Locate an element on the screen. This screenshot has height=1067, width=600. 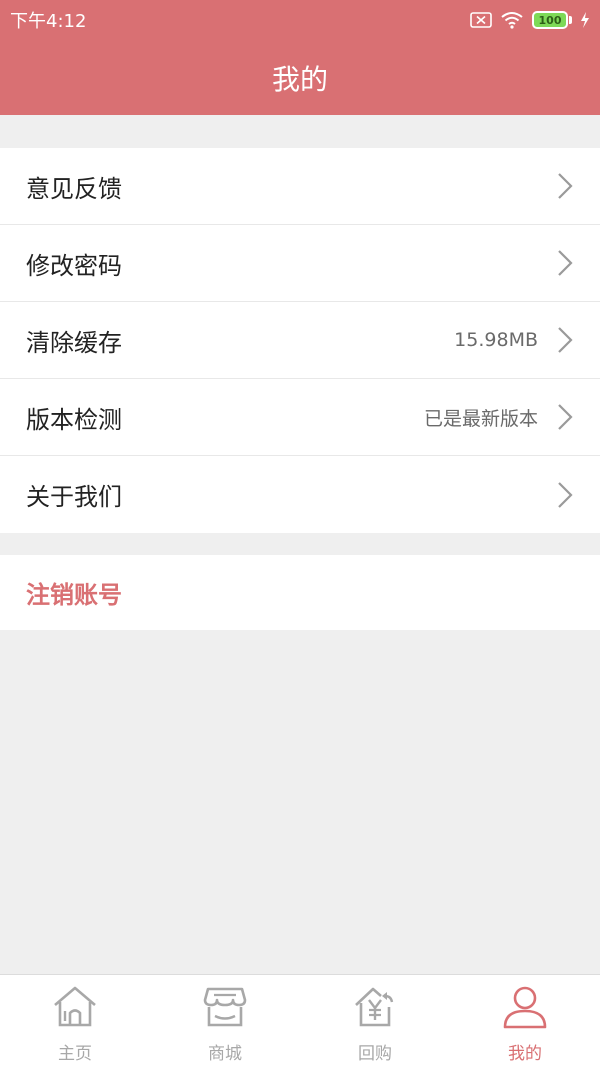
tab-shop: 商城 is located at coordinates (225, 1021).